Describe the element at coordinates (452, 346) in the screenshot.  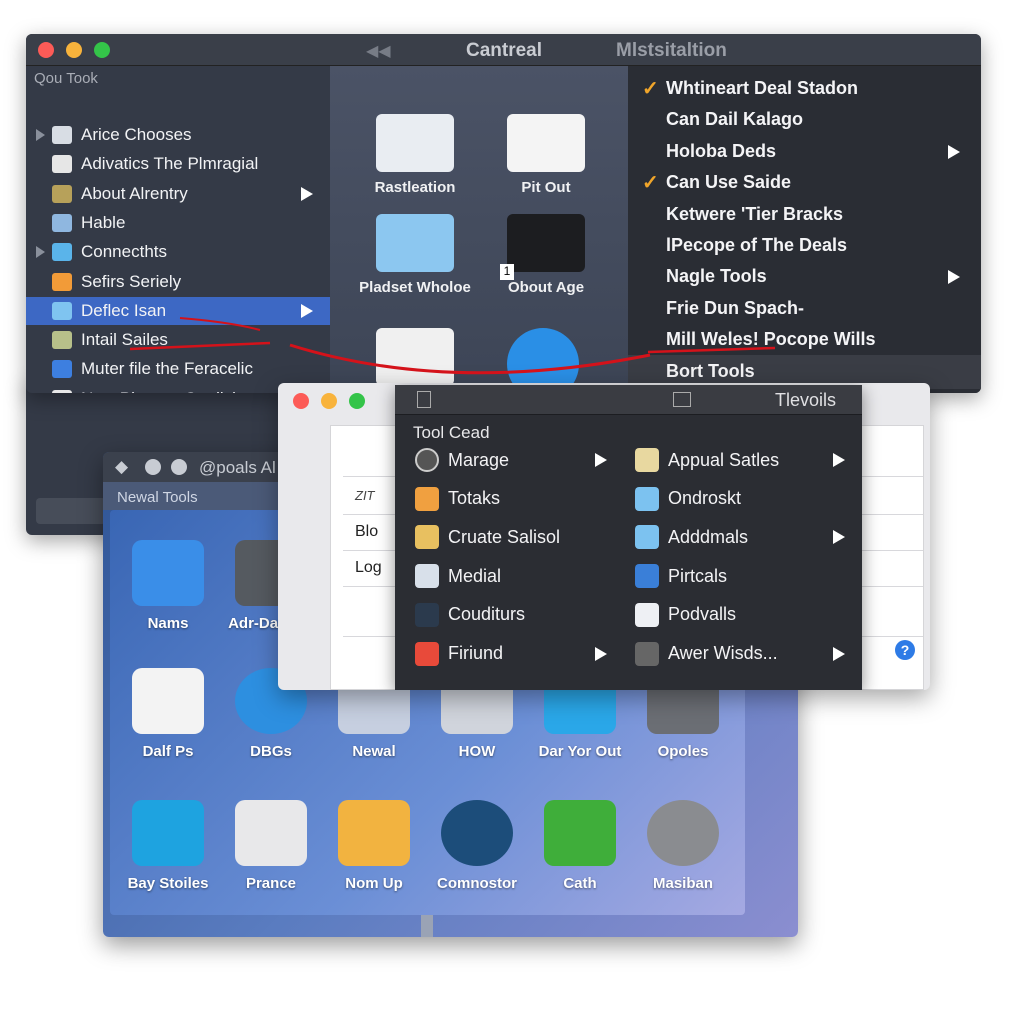
I see `annotation-strokes` at that location.